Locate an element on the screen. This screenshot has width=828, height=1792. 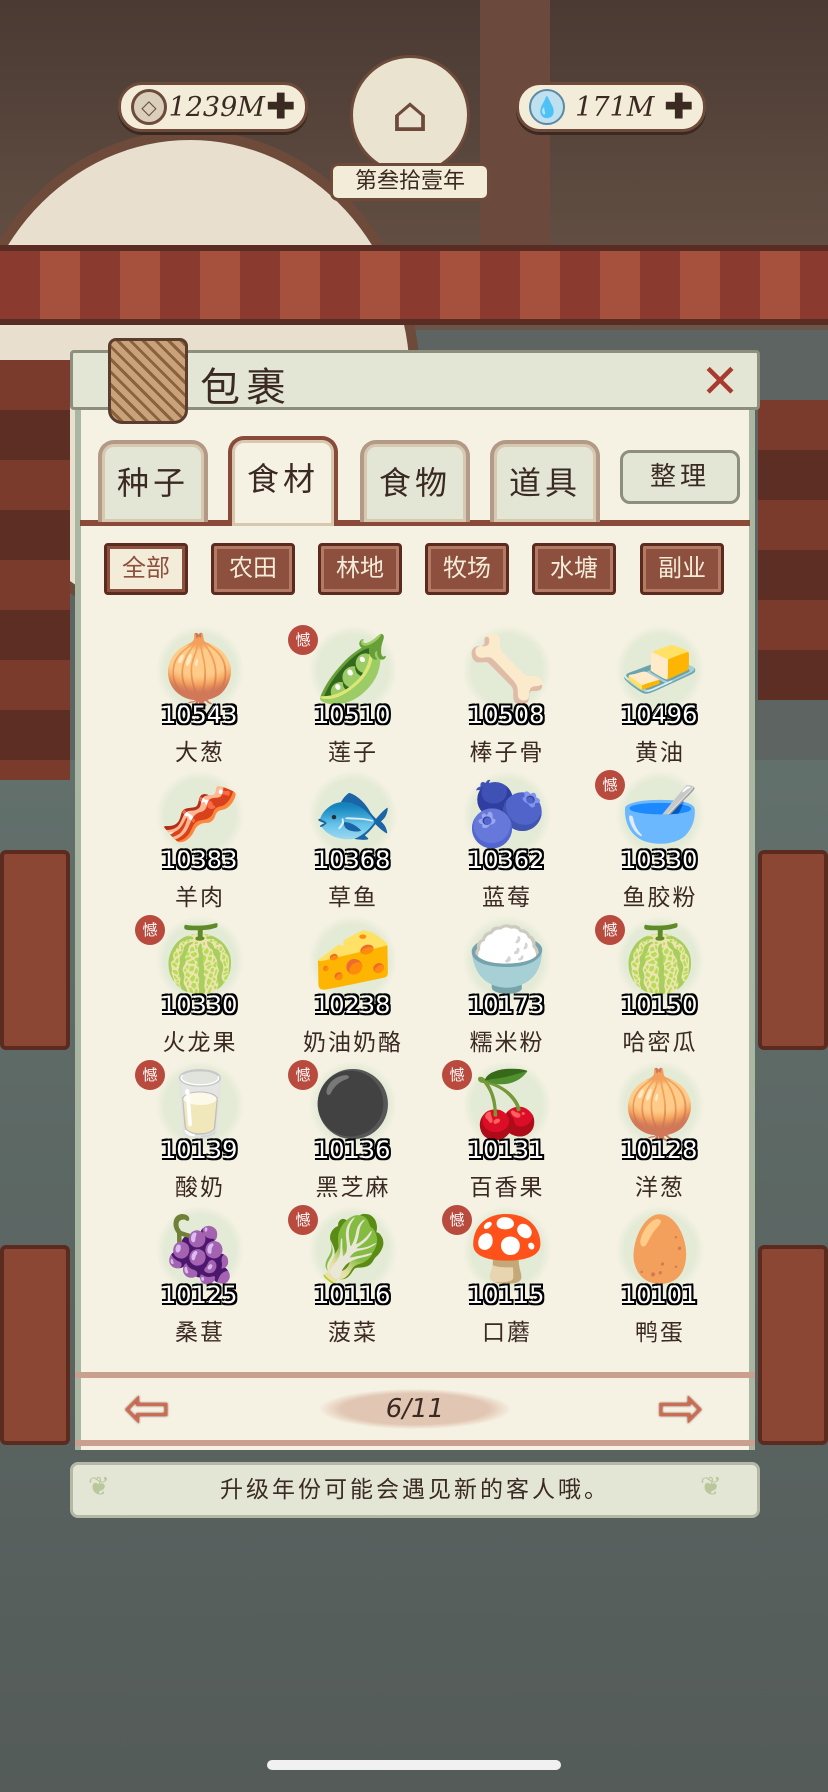
basket-icon is located at coordinates (148, 381).